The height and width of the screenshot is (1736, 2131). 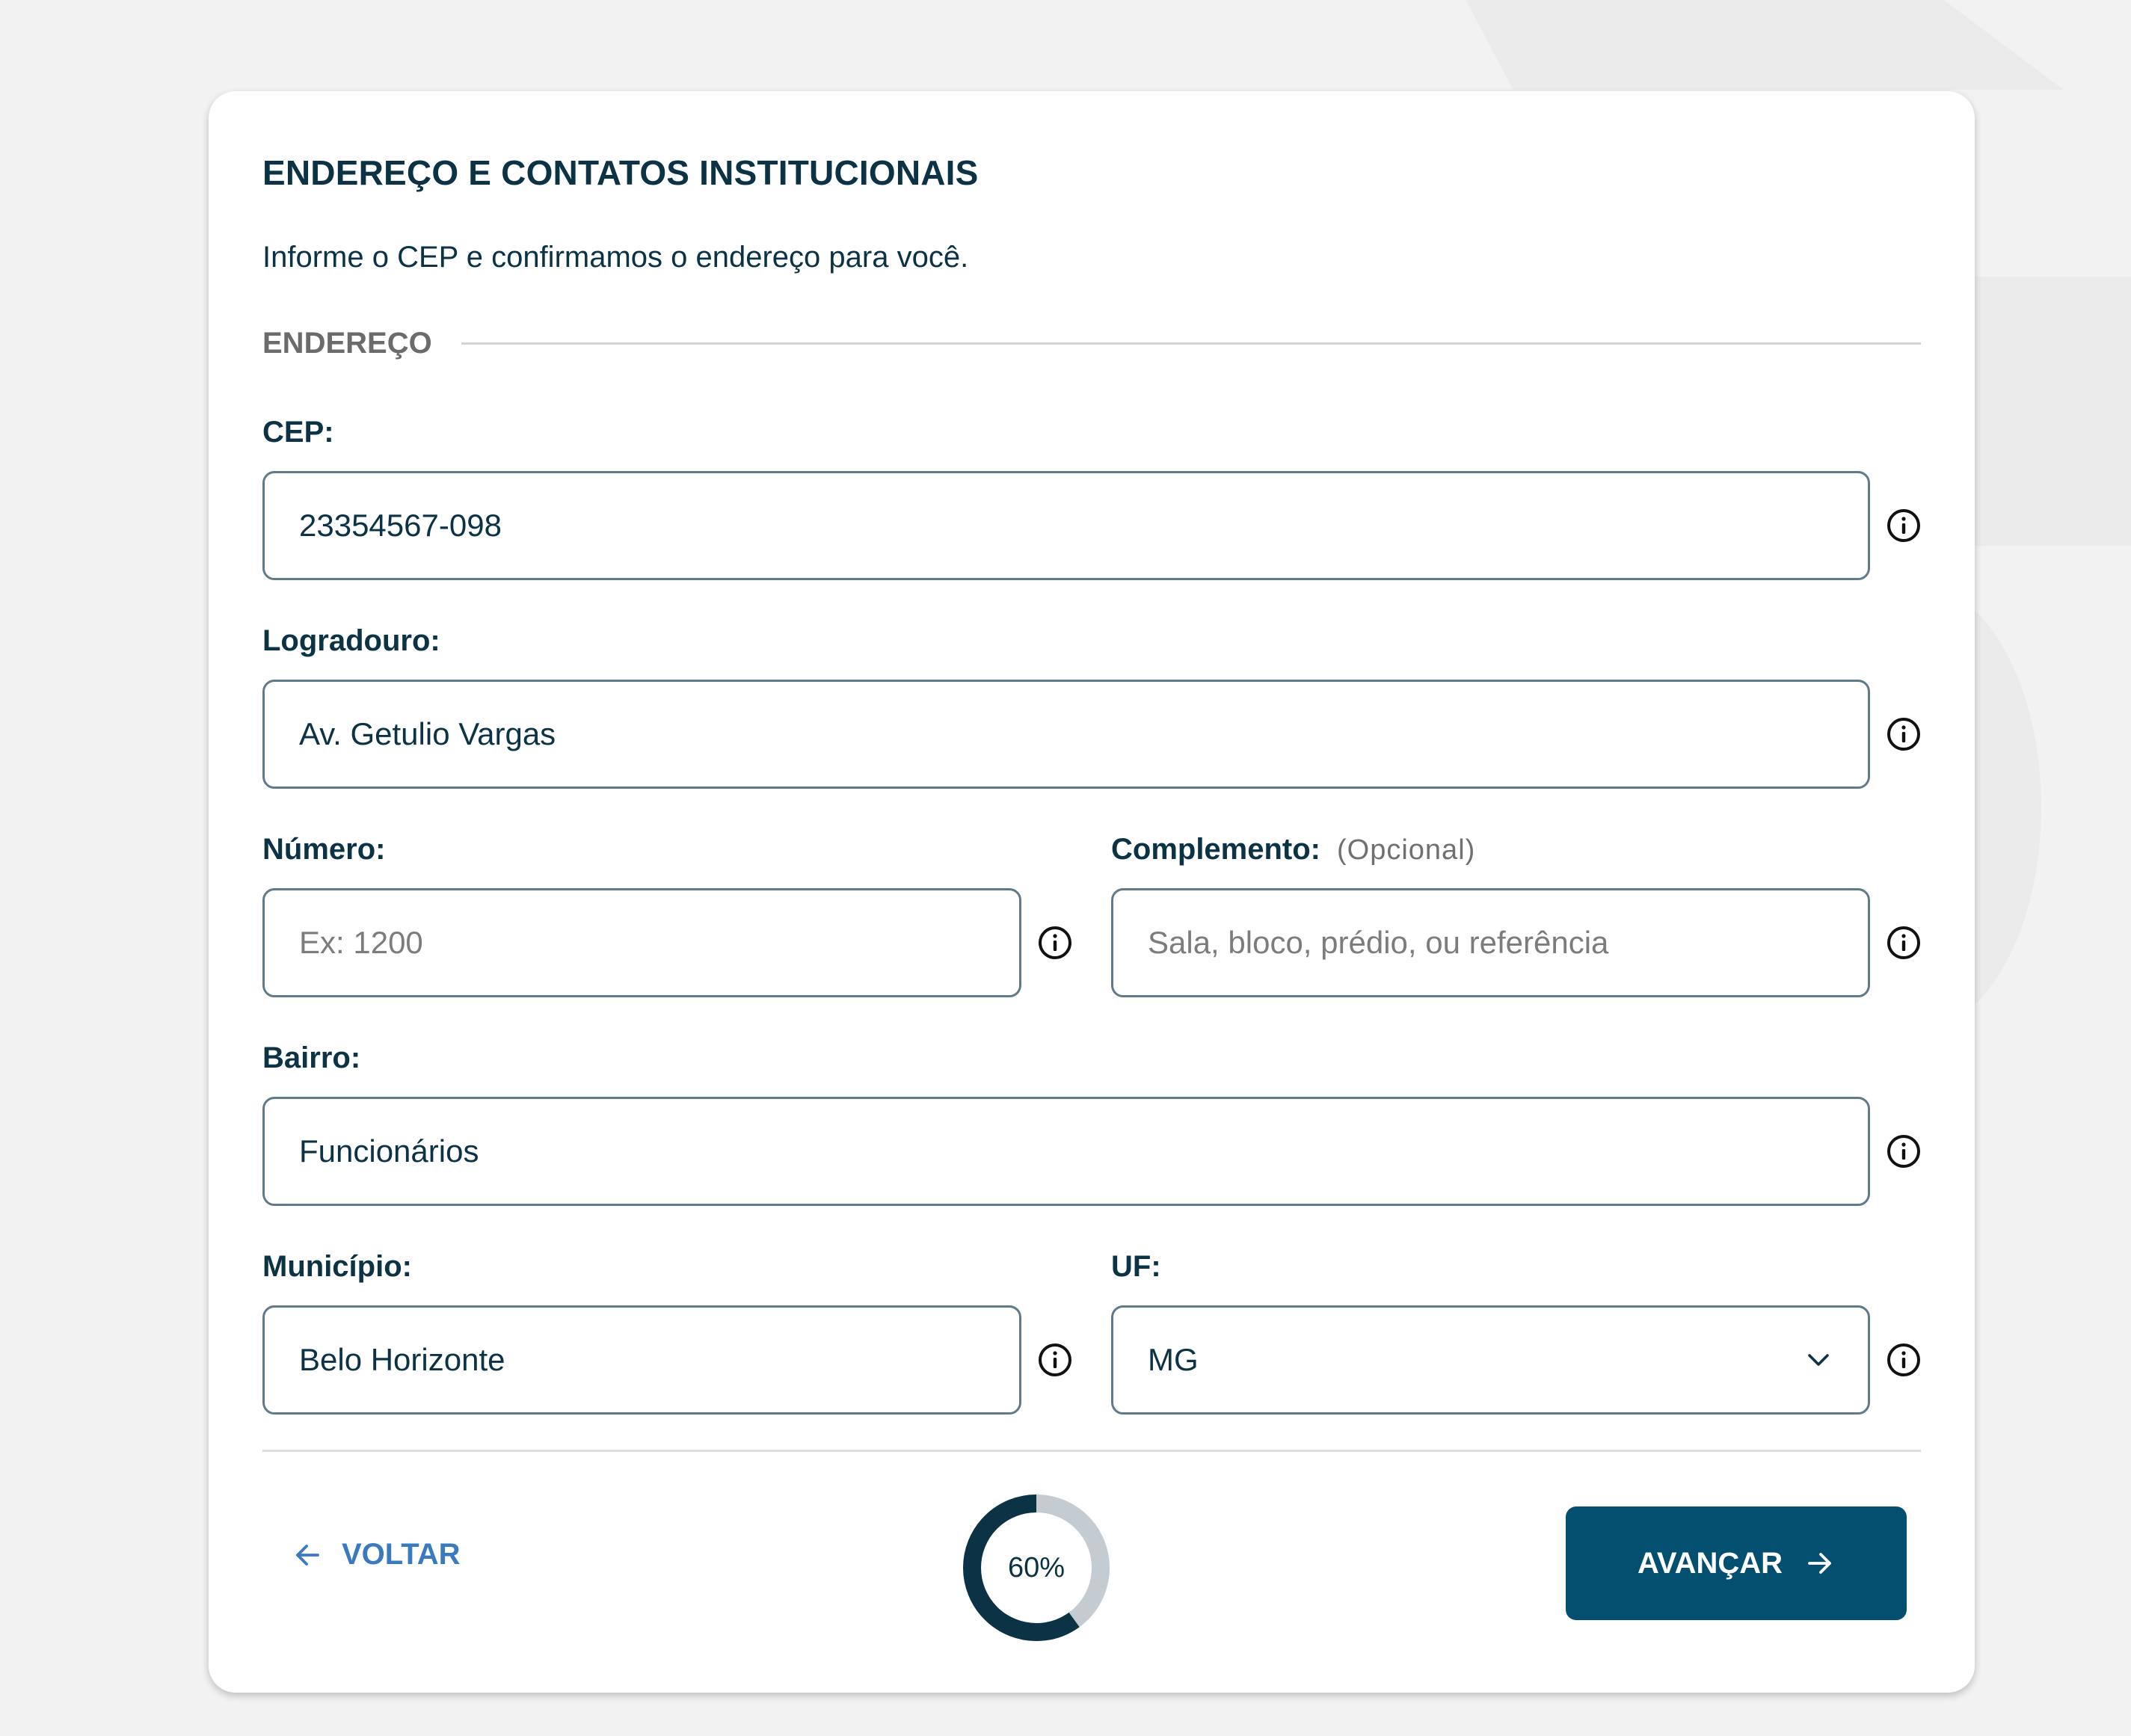 What do you see at coordinates (307, 1555) in the screenshot?
I see `arrow-left-icon` at bounding box center [307, 1555].